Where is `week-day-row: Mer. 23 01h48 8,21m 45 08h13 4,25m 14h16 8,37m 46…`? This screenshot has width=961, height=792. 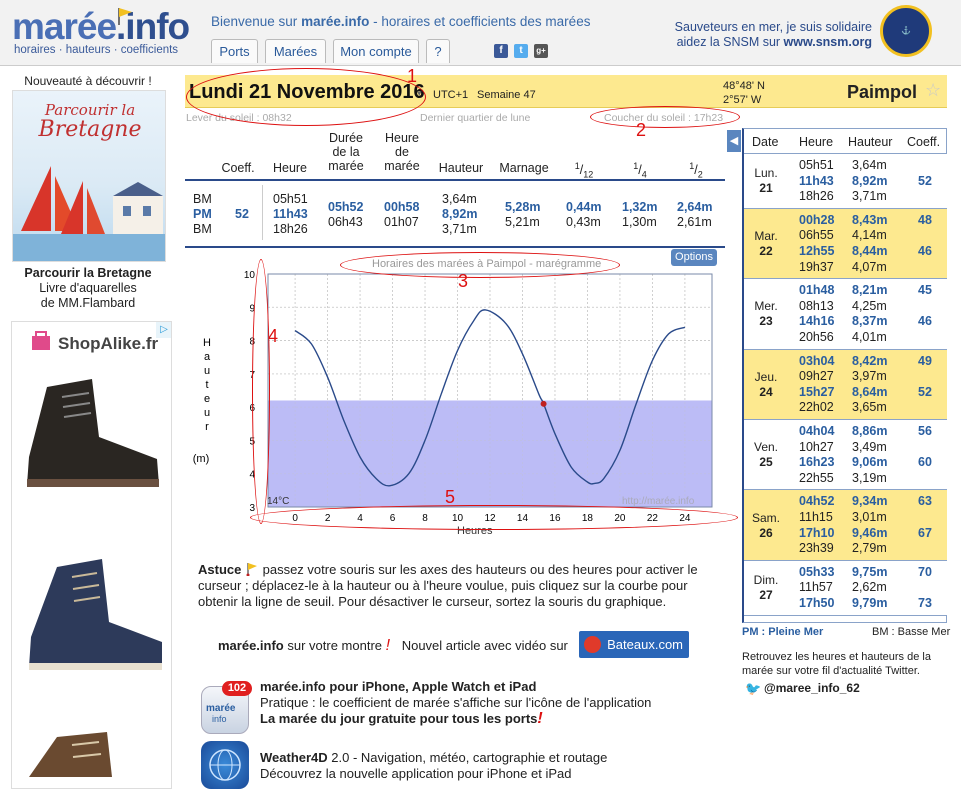
week-day-row: Mer. 23 01h48 8,21m 45 08h13 4,25m 14h16 8,37m 46… is located at coordinates (845, 314).